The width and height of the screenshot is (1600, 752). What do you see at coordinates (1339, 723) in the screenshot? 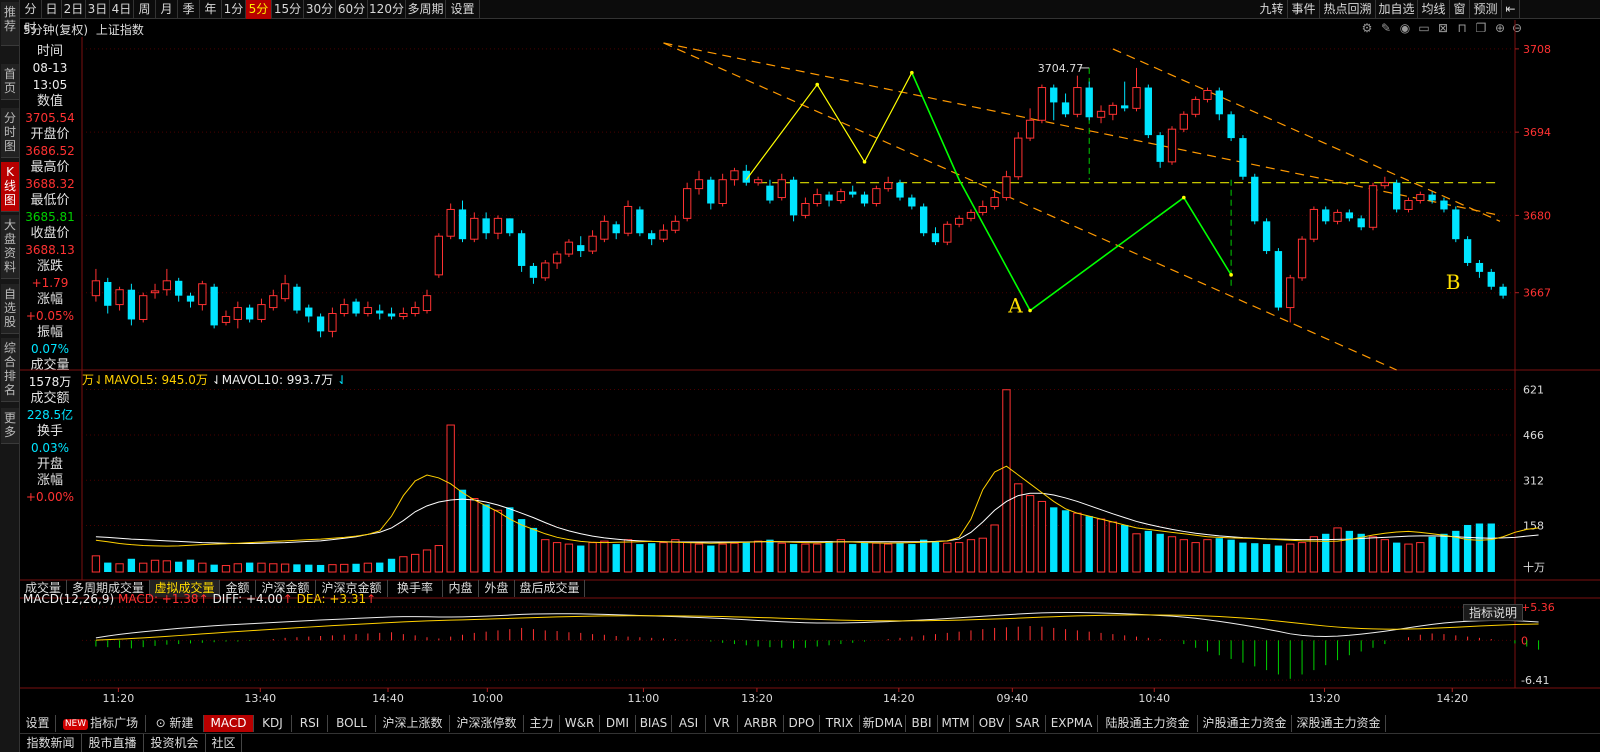
I see `indicator-tab-25: 深股通主力资金` at bounding box center [1339, 723].